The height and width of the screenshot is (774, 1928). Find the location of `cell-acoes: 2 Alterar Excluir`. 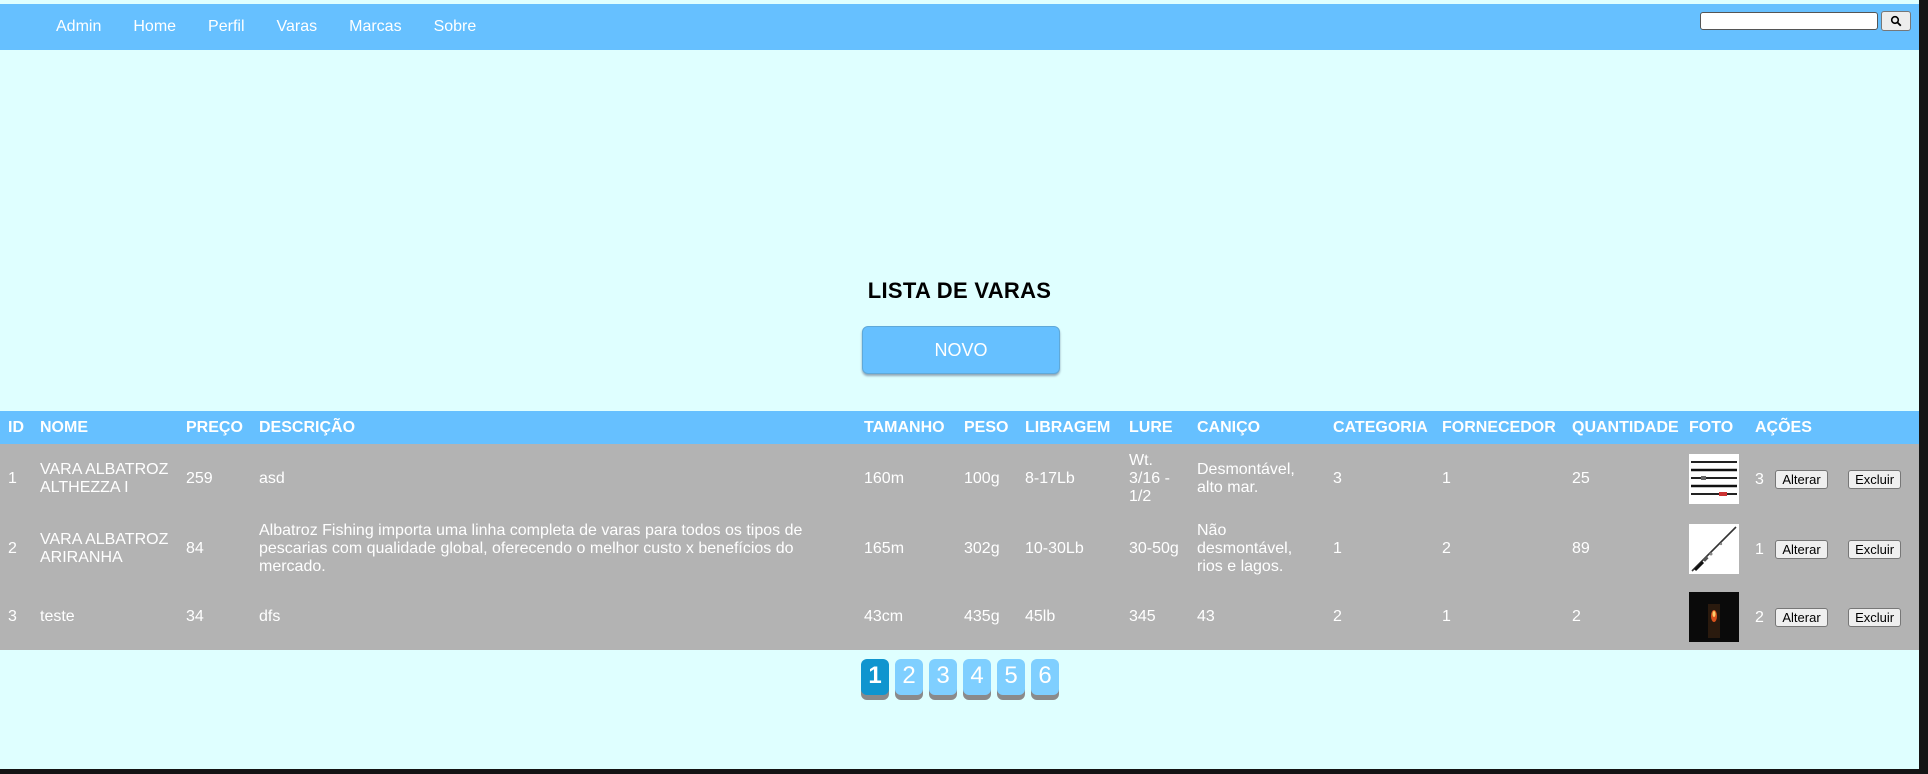

cell-acoes: 2 Alterar Excluir is located at coordinates (1834, 617).